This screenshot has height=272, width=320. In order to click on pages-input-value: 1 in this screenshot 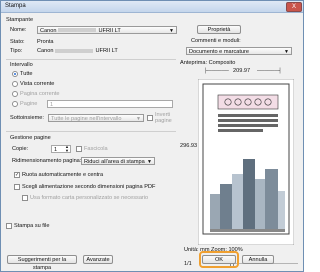, I will do `click(52, 104)`.